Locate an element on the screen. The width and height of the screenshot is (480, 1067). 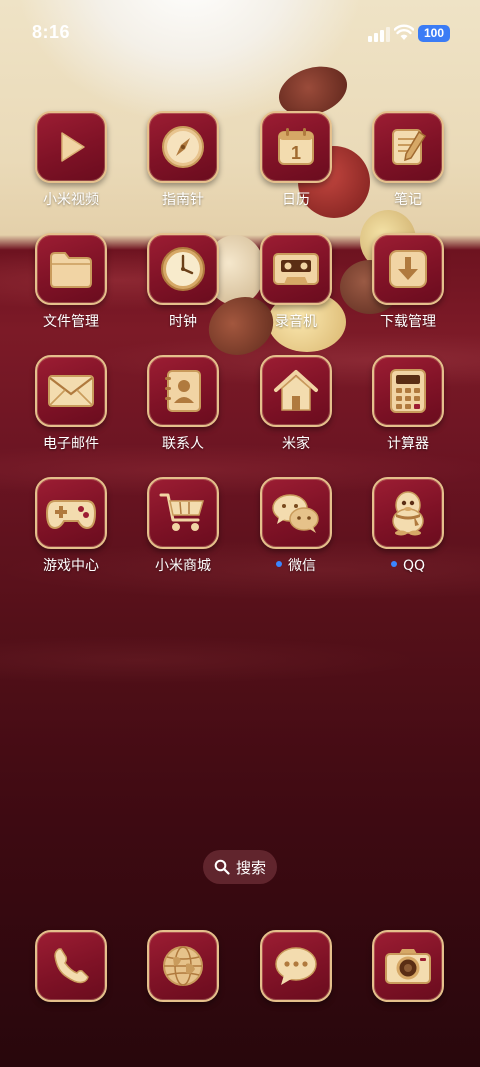
app-label: 电子邮件 is located at coordinates (71, 444).